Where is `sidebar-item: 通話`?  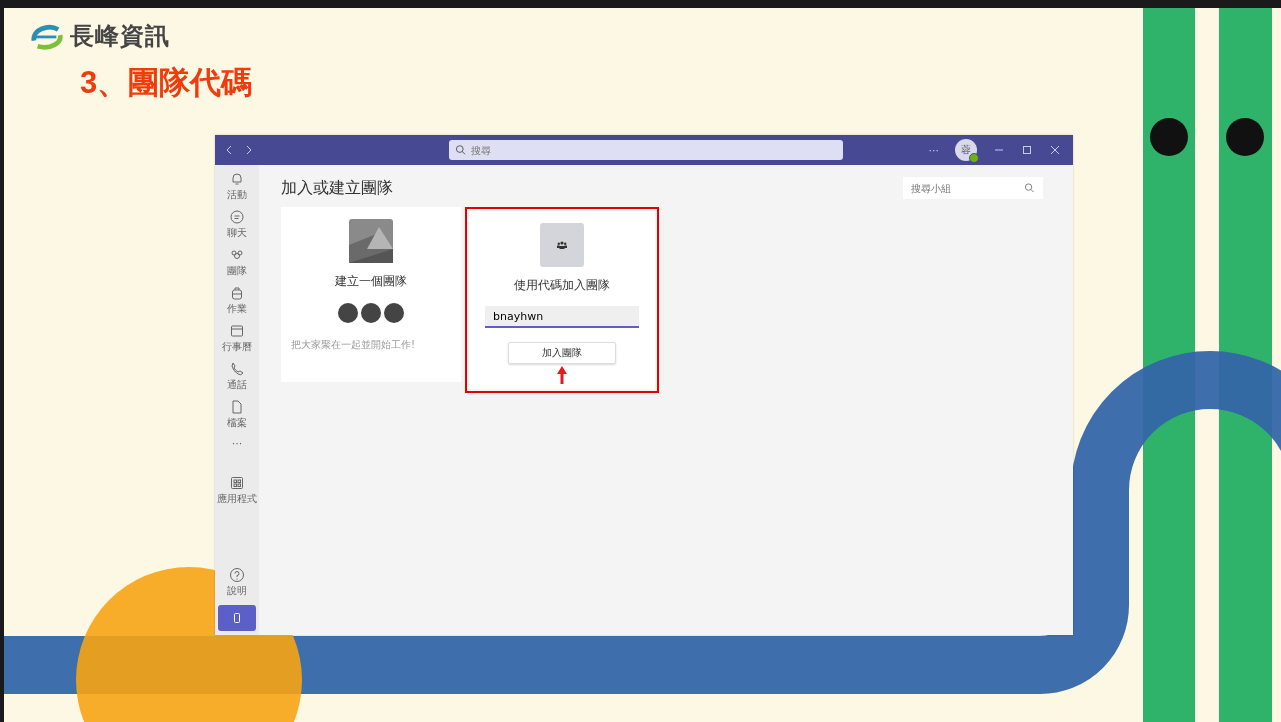
sidebar-item: 通話 is located at coordinates (237, 378).